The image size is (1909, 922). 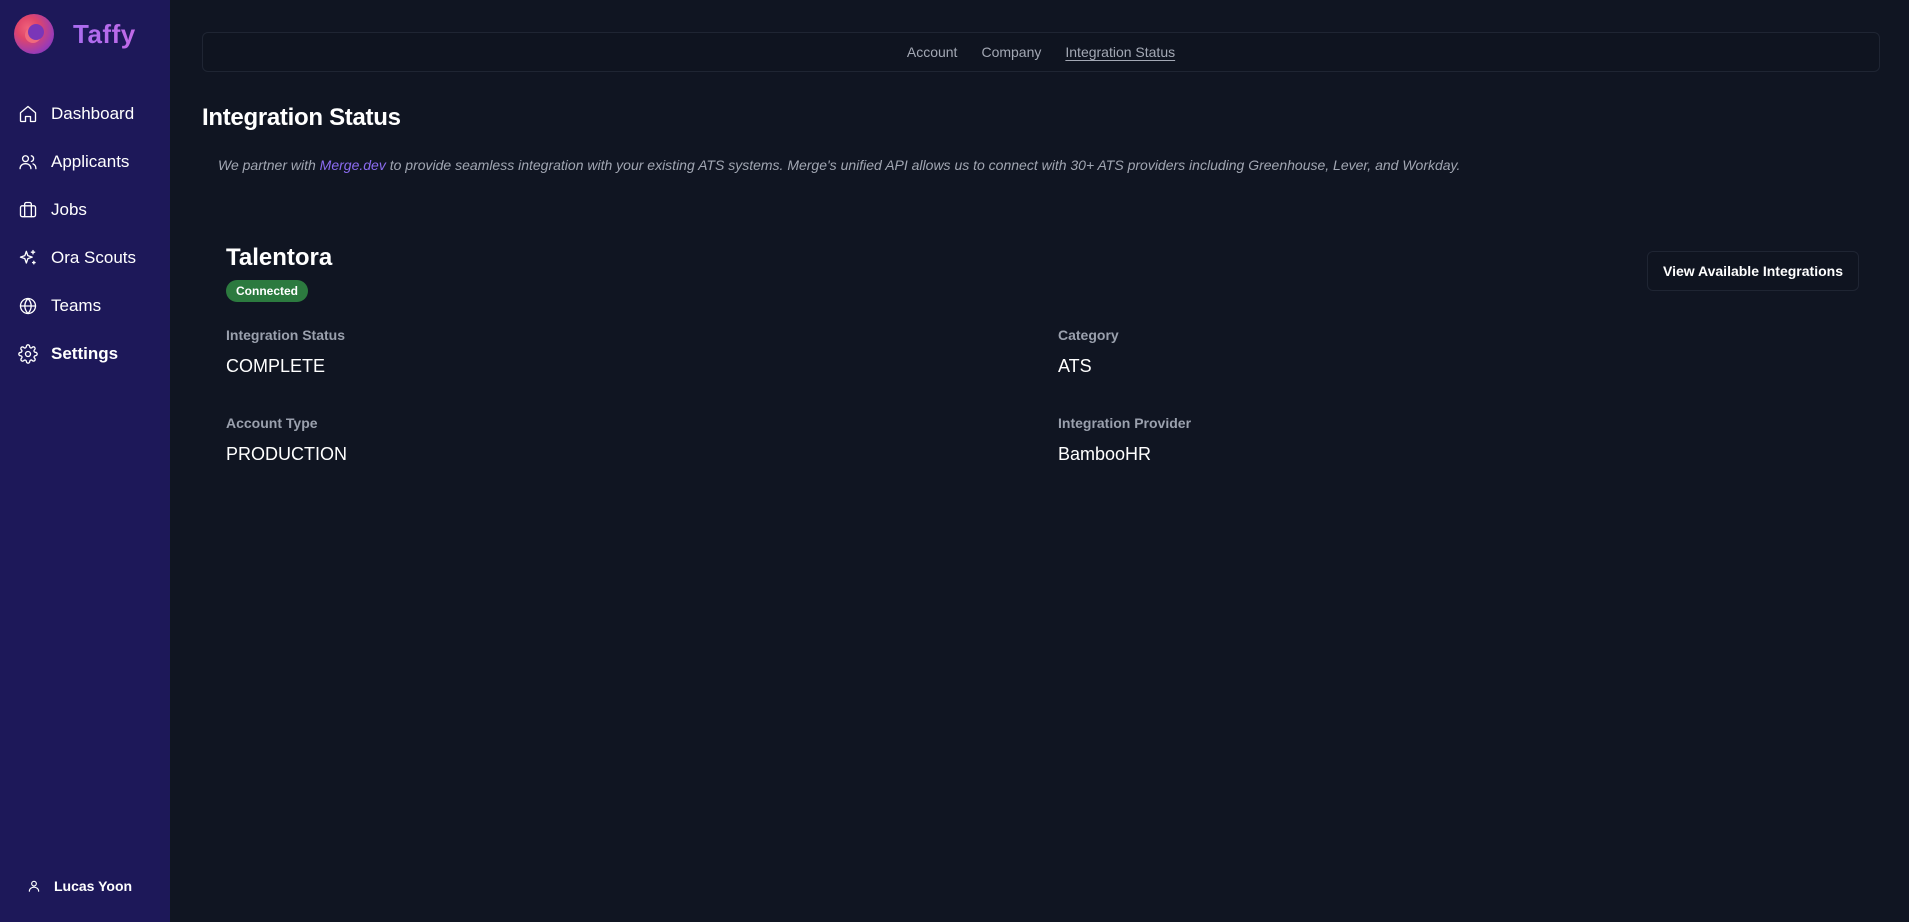 I want to click on field-integration-status: Integration Status COMPLETE, so click(x=285, y=352).